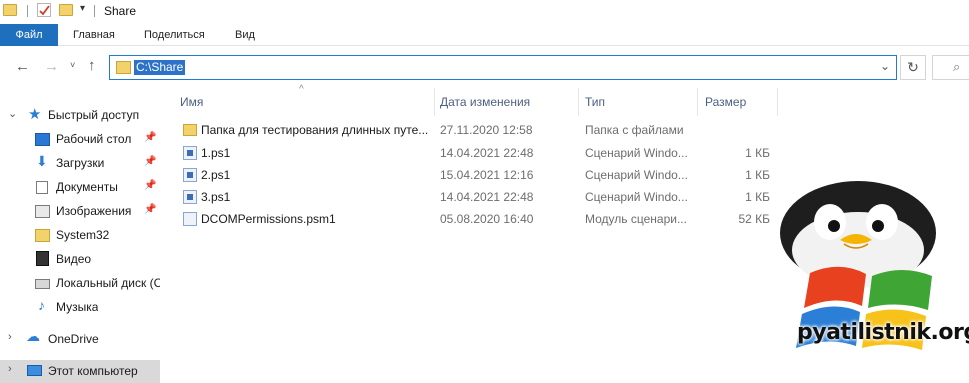  Describe the element at coordinates (307, 102) in the screenshot. I see `column-header-name: Имя` at that location.